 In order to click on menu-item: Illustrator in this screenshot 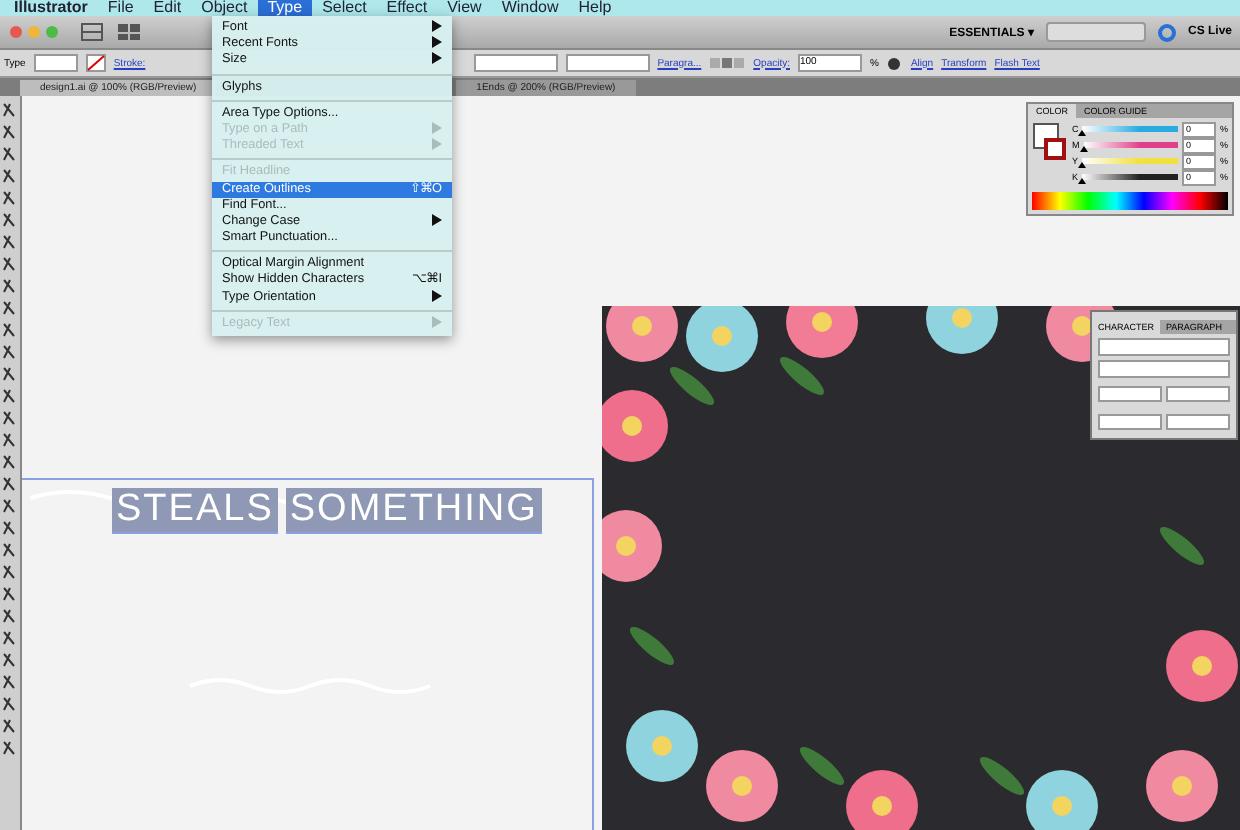, I will do `click(51, 8)`.